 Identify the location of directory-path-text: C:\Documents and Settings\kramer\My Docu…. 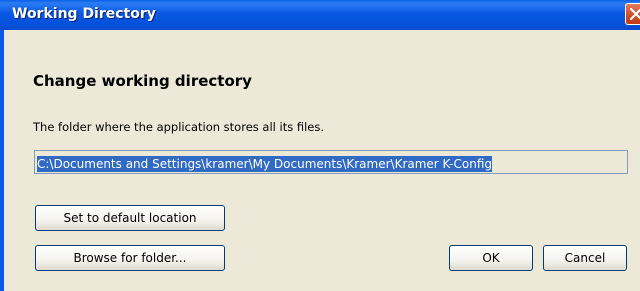
(264, 164).